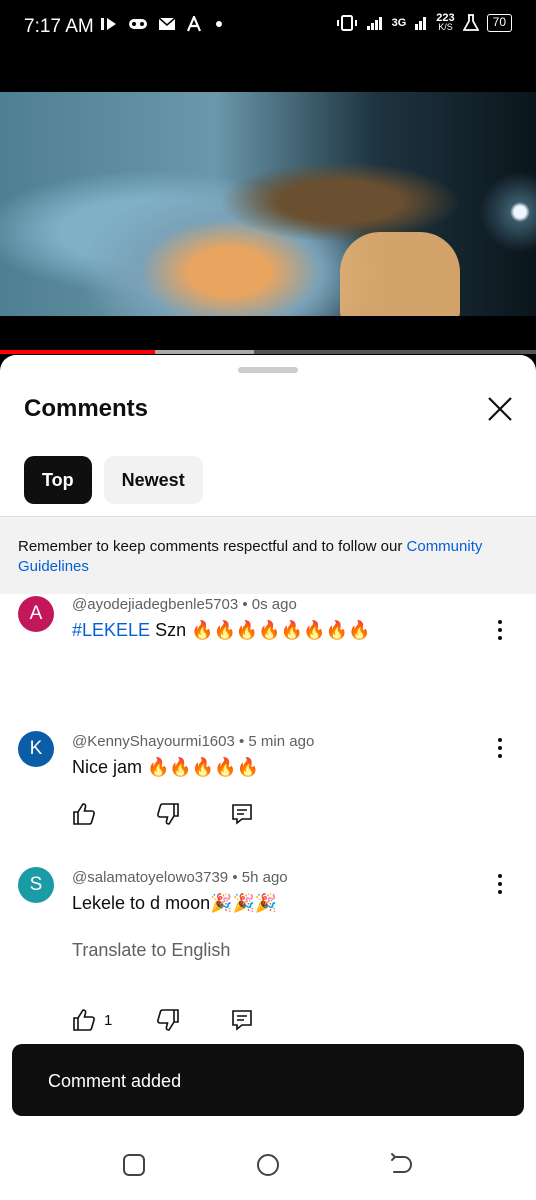 This screenshot has width=536, height=1200. Describe the element at coordinates (346, 23) in the screenshot. I see `vibrate-icon` at that location.